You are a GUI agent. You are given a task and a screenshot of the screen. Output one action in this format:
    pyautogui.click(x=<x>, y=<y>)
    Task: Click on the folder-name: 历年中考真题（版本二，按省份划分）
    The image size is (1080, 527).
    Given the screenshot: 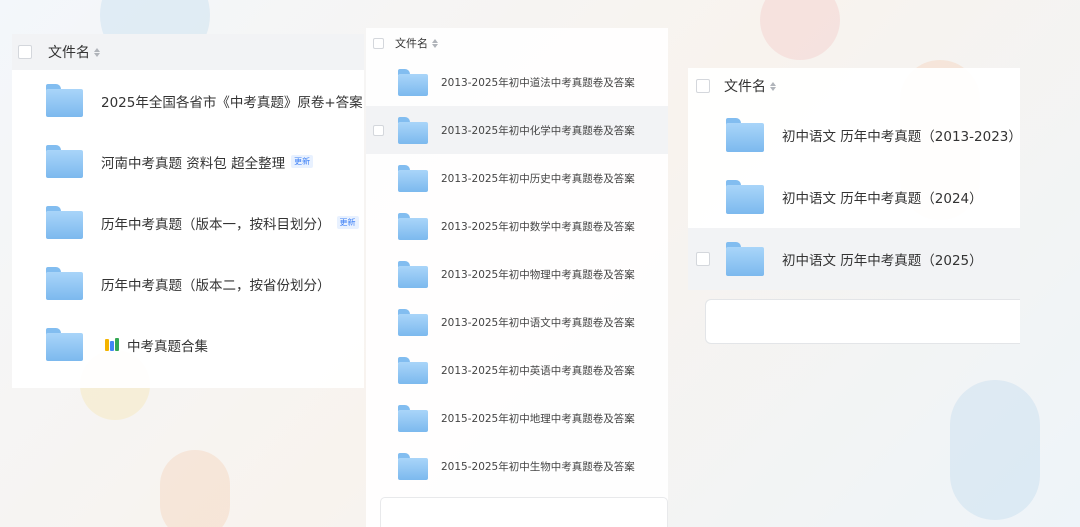 What is the action you would take?
    pyautogui.click(x=216, y=285)
    